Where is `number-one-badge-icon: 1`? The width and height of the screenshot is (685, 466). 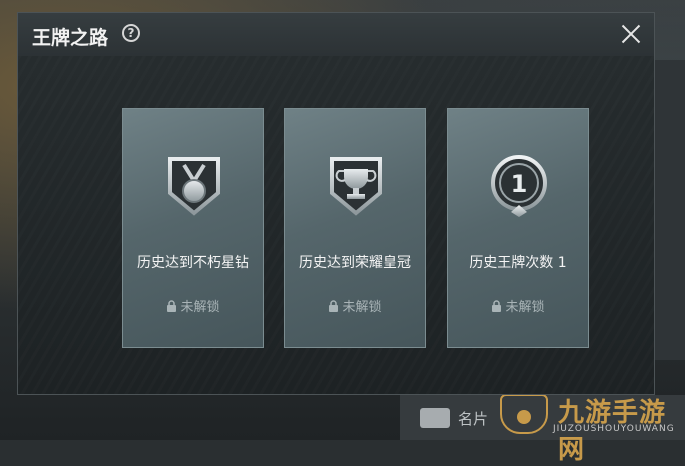
number-one-badge-icon: 1 is located at coordinates (519, 186).